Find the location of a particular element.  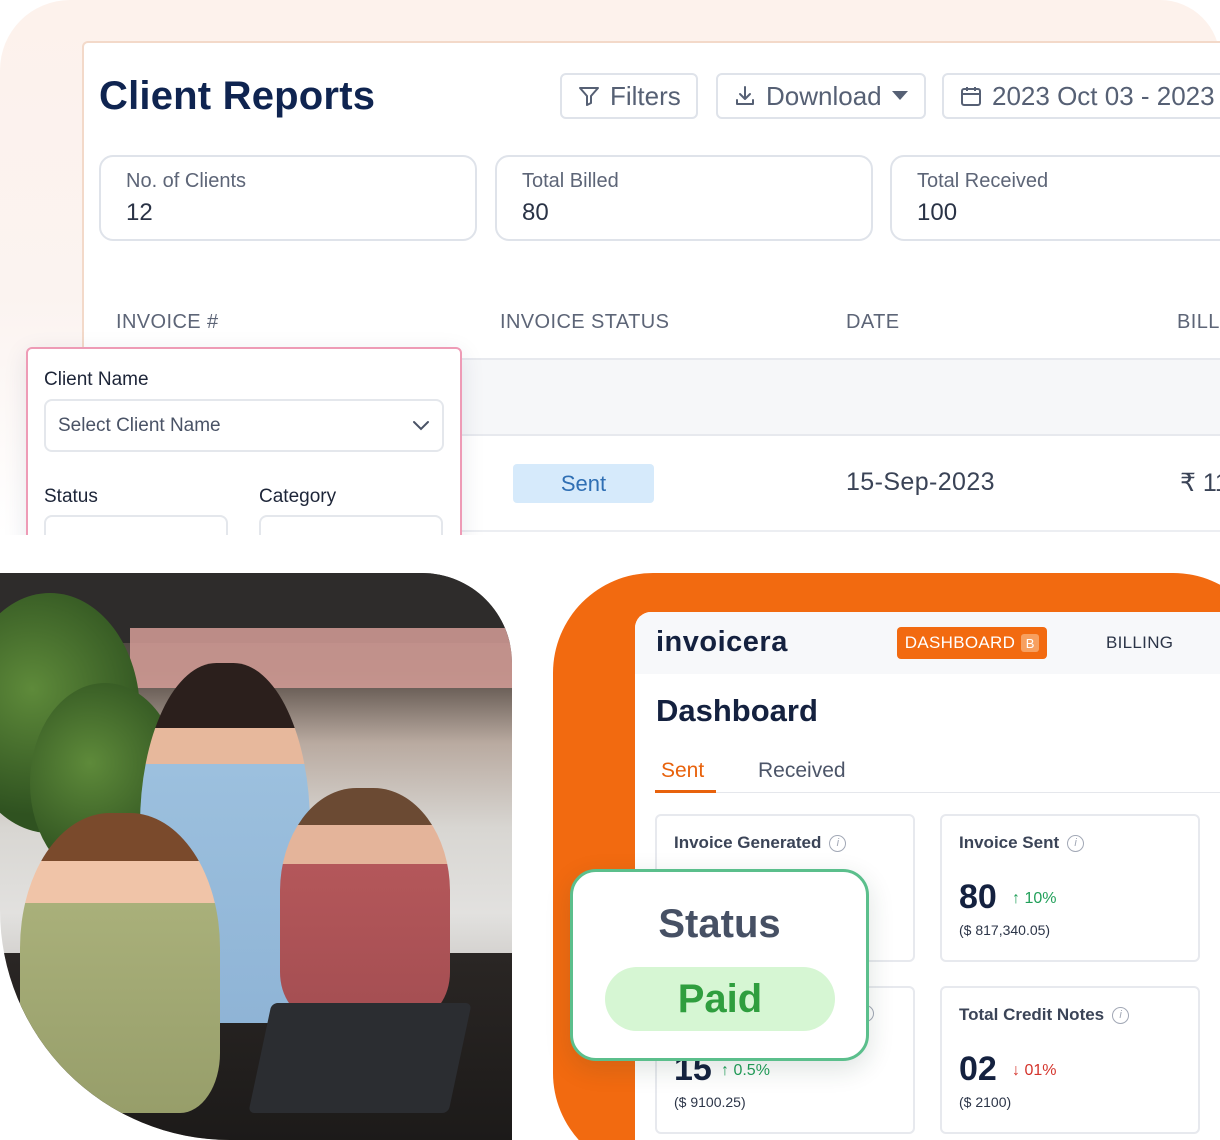

dashboard-title: Dashboard is located at coordinates (737, 710).